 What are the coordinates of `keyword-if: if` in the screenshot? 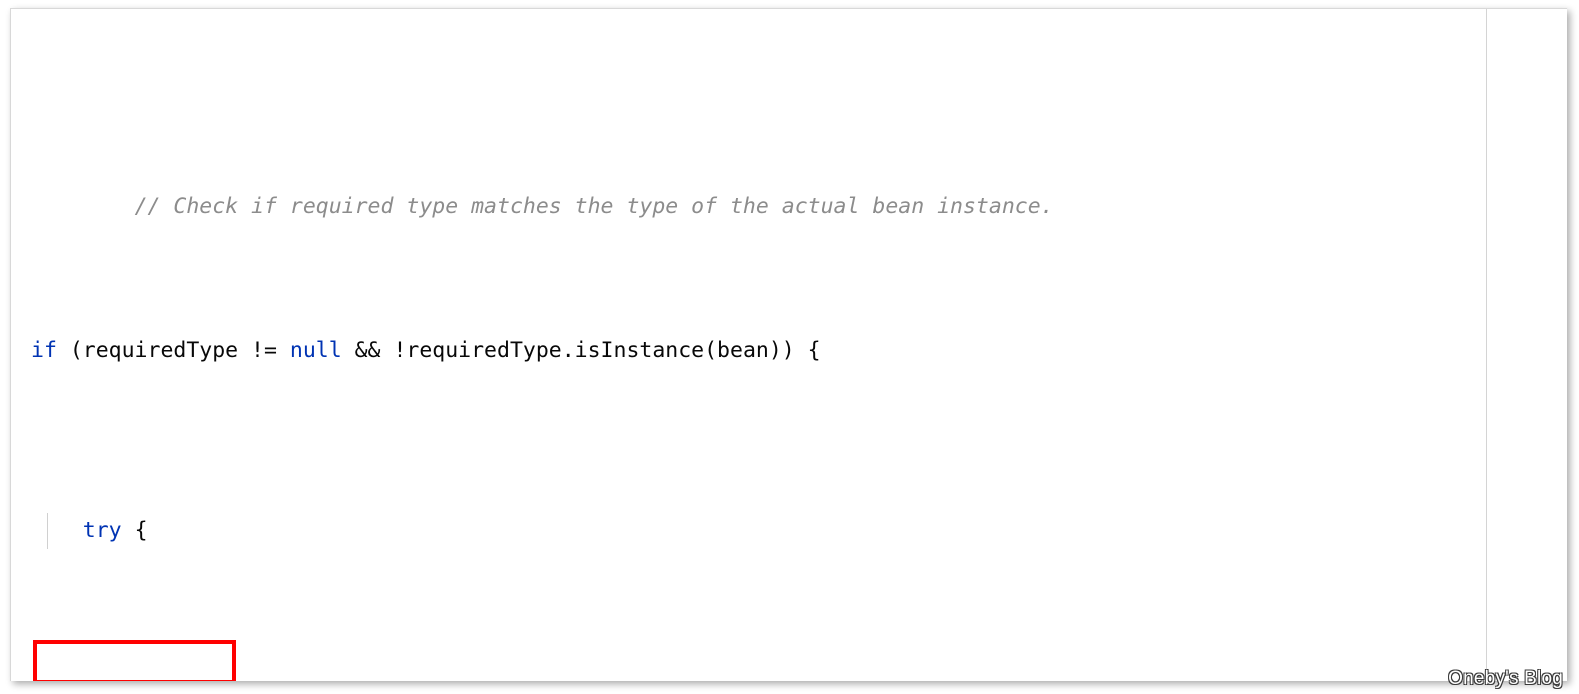 It's located at (44, 350).